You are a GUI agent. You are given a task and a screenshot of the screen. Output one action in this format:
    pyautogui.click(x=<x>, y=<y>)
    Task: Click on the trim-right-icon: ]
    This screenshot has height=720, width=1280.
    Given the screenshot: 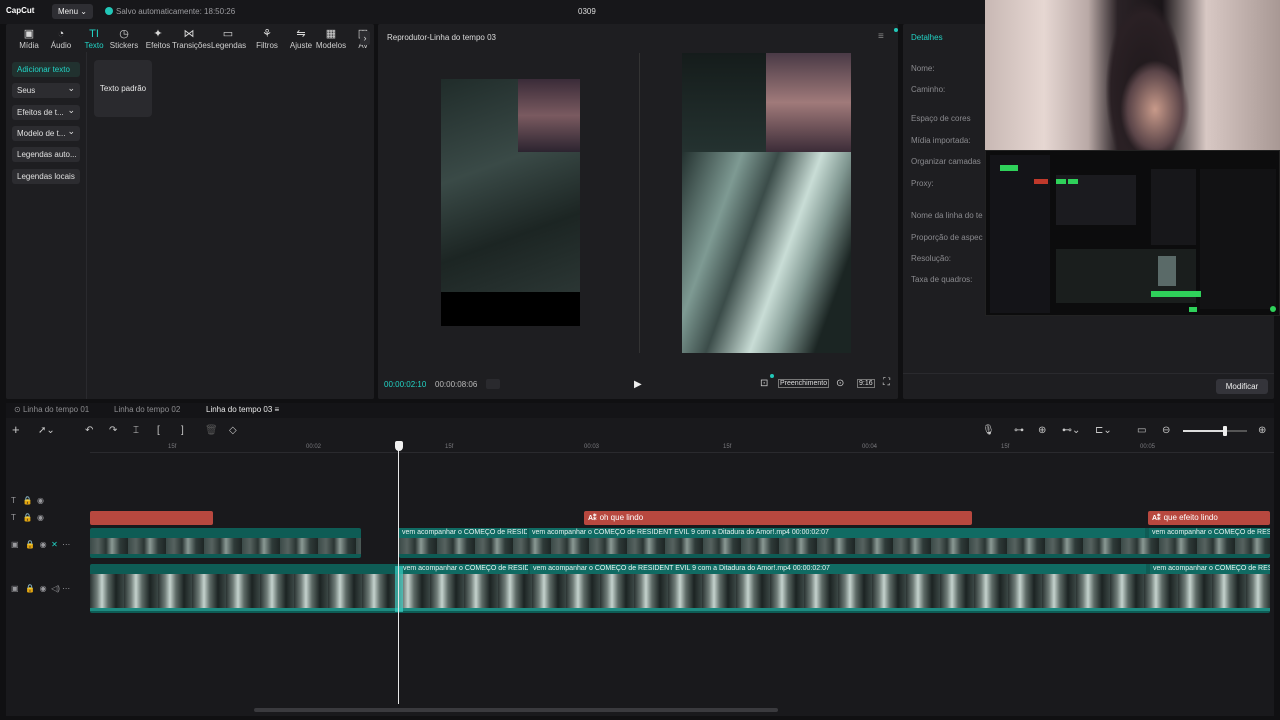 What is the action you would take?
    pyautogui.click(x=182, y=431)
    